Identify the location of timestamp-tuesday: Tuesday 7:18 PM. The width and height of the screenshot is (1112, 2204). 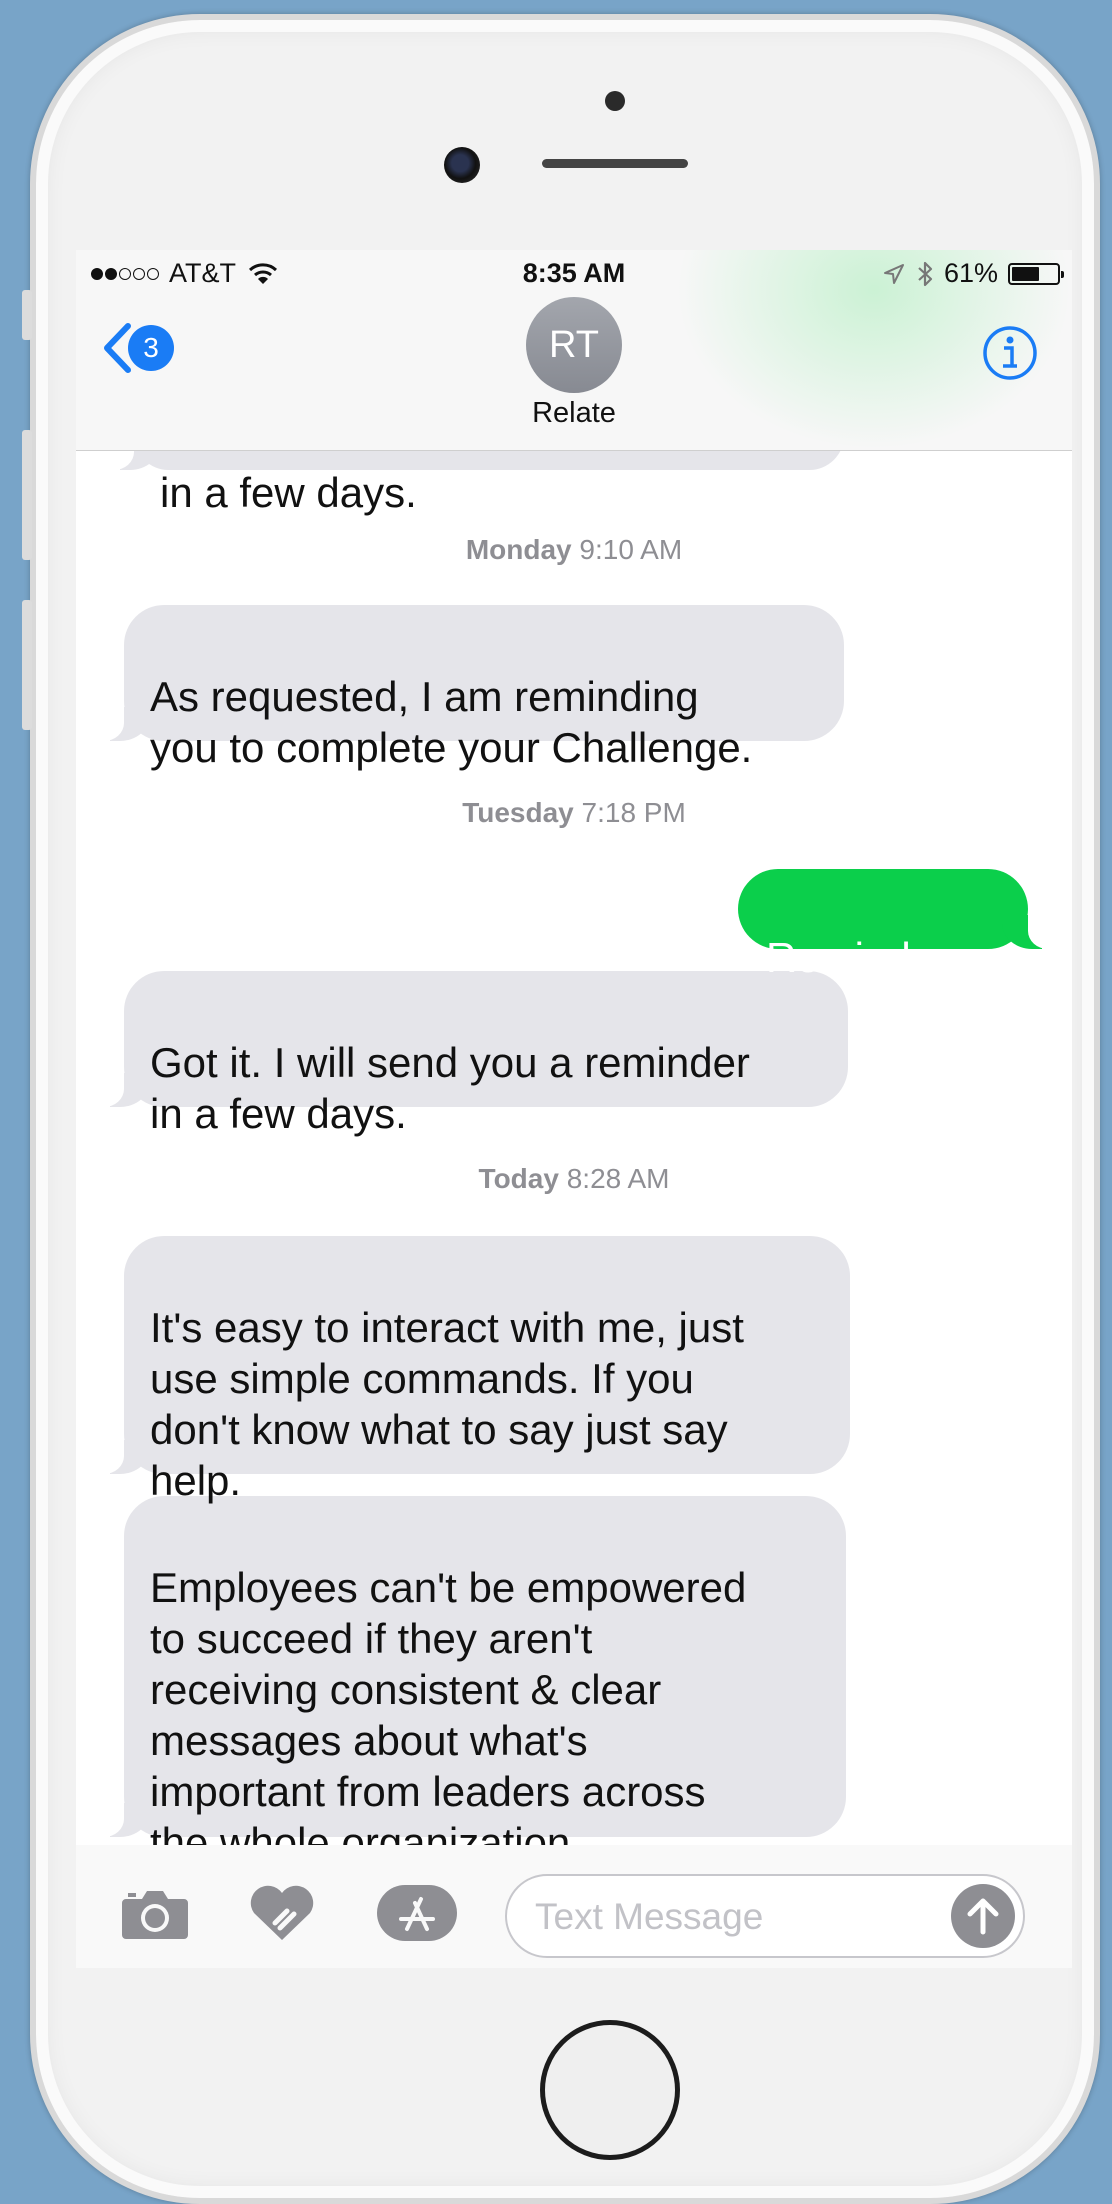
(574, 813).